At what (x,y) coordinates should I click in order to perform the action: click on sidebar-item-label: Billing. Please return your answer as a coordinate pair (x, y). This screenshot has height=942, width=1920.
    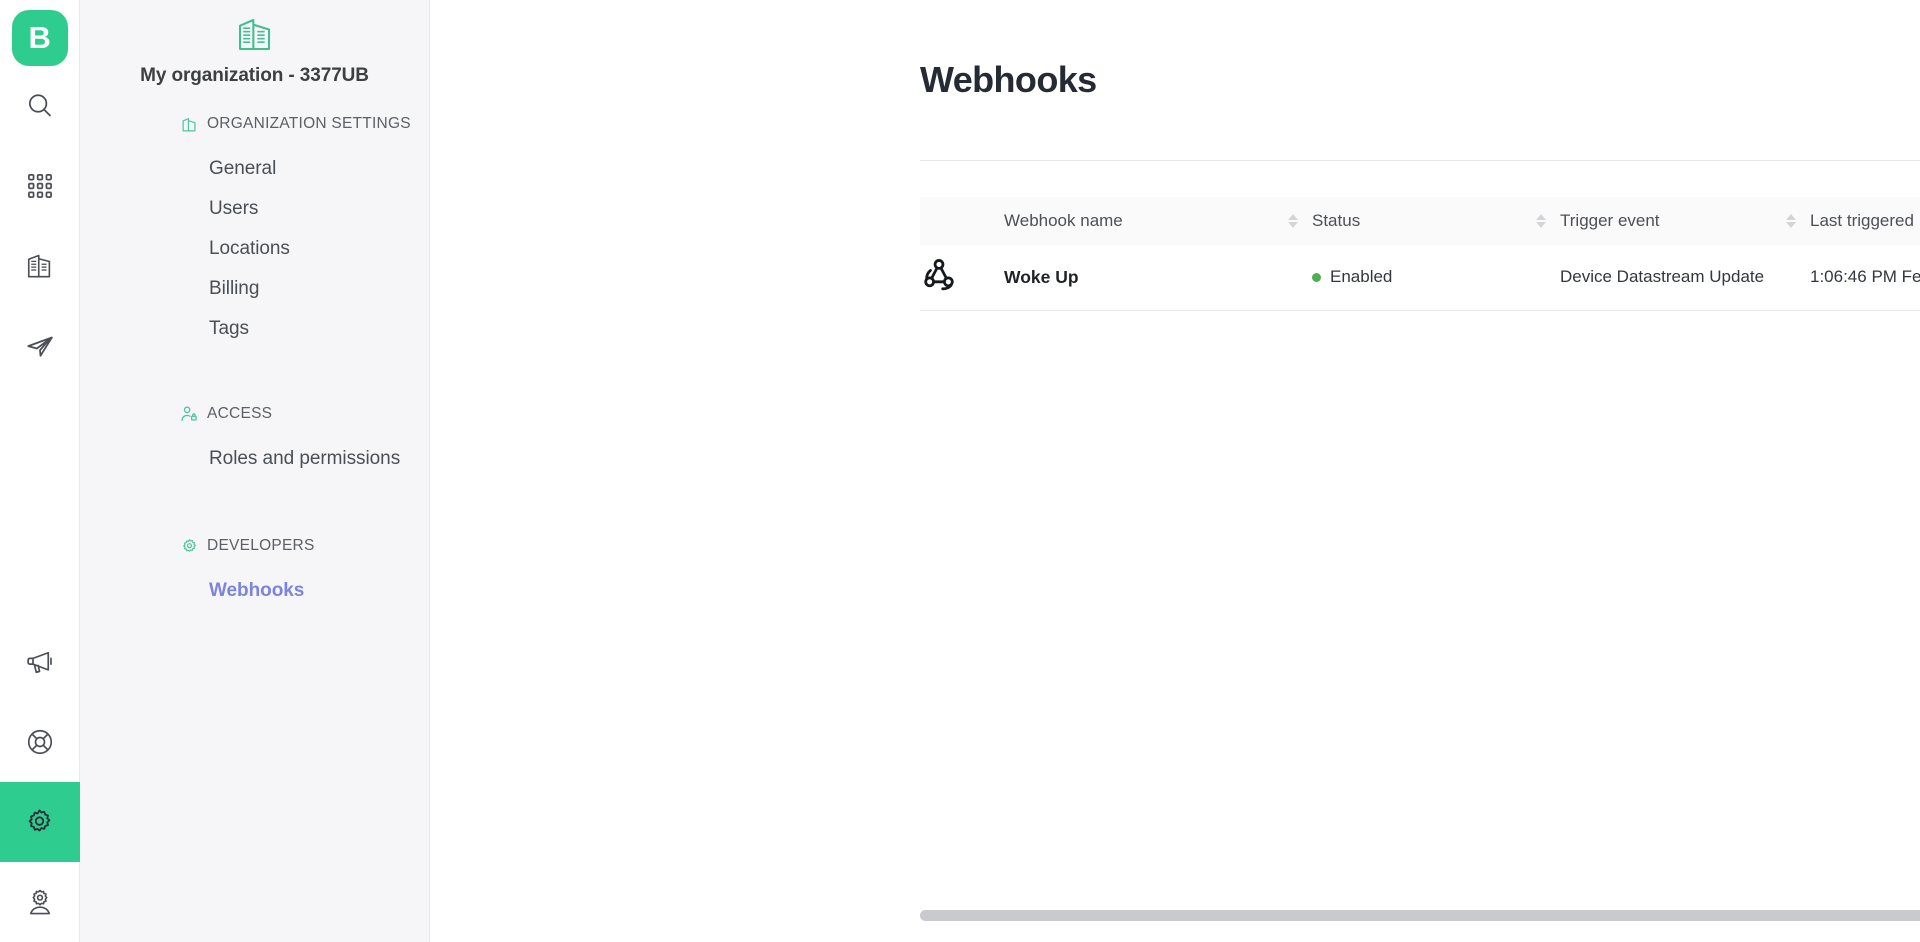
    Looking at the image, I should click on (234, 288).